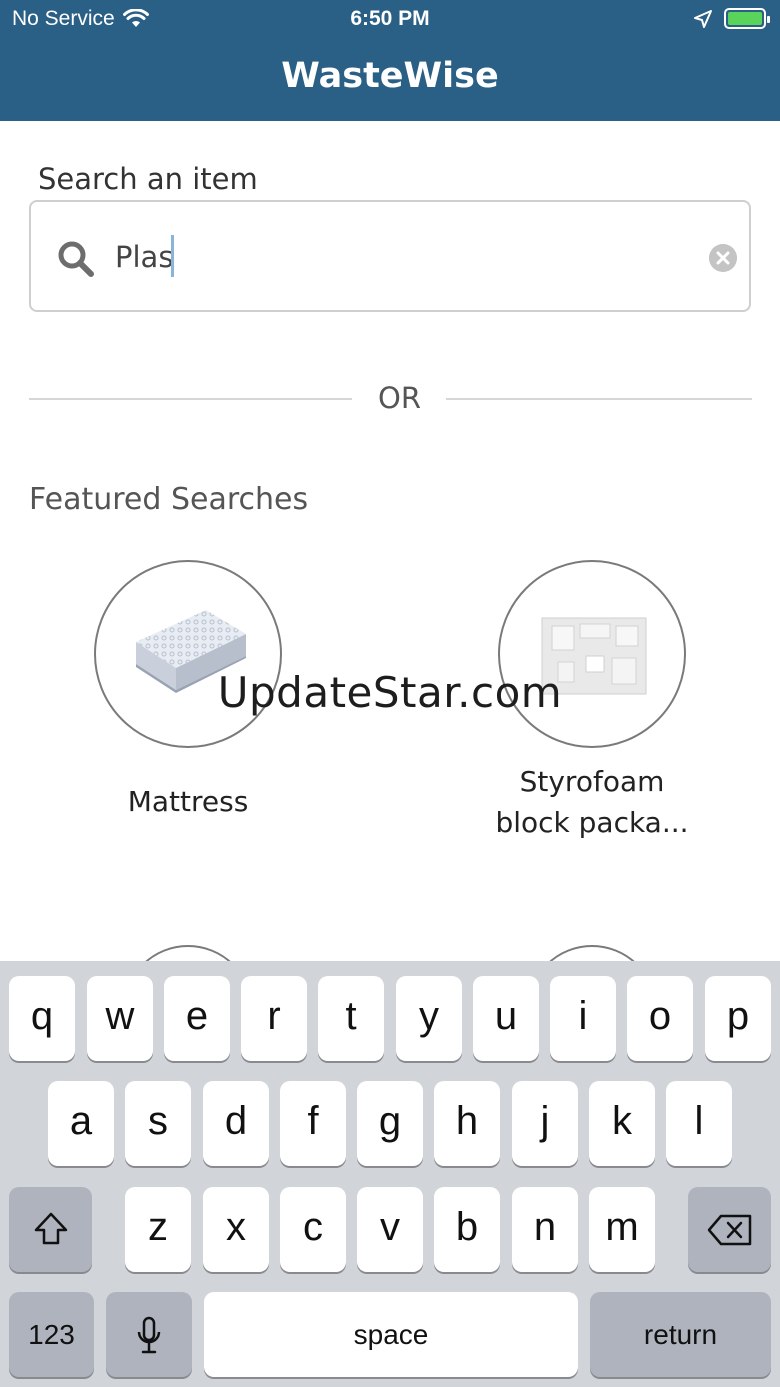 The image size is (780, 1387). I want to click on key-b: b, so click(467, 1229).